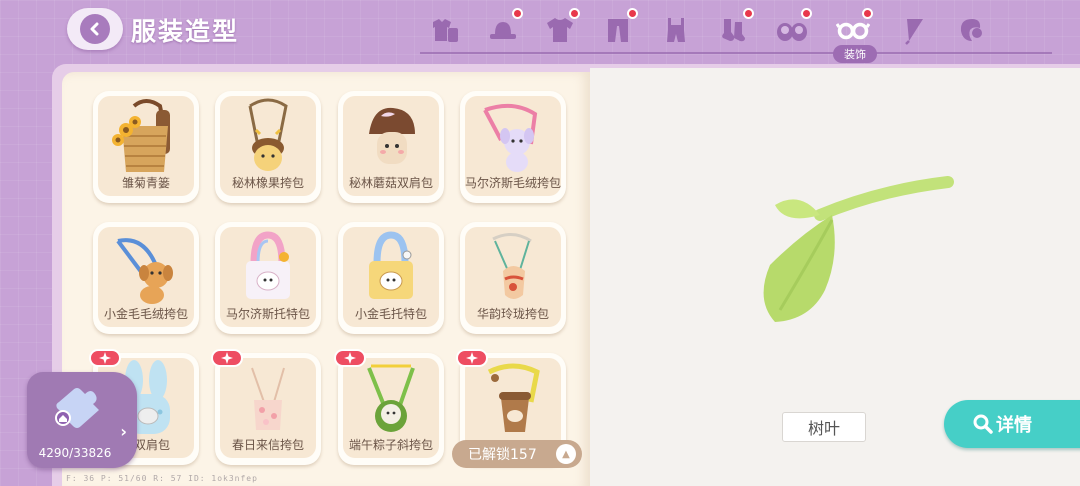 This screenshot has height=486, width=1080. Describe the element at coordinates (792, 32) in the screenshot. I see `shoes-icon` at that location.